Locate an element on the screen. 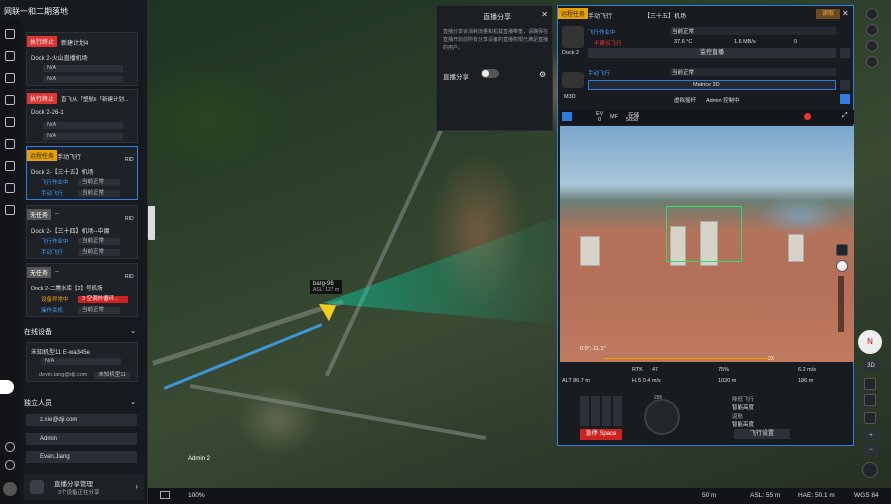 The image size is (891, 504). nav-device-icon is located at coordinates (10, 34).